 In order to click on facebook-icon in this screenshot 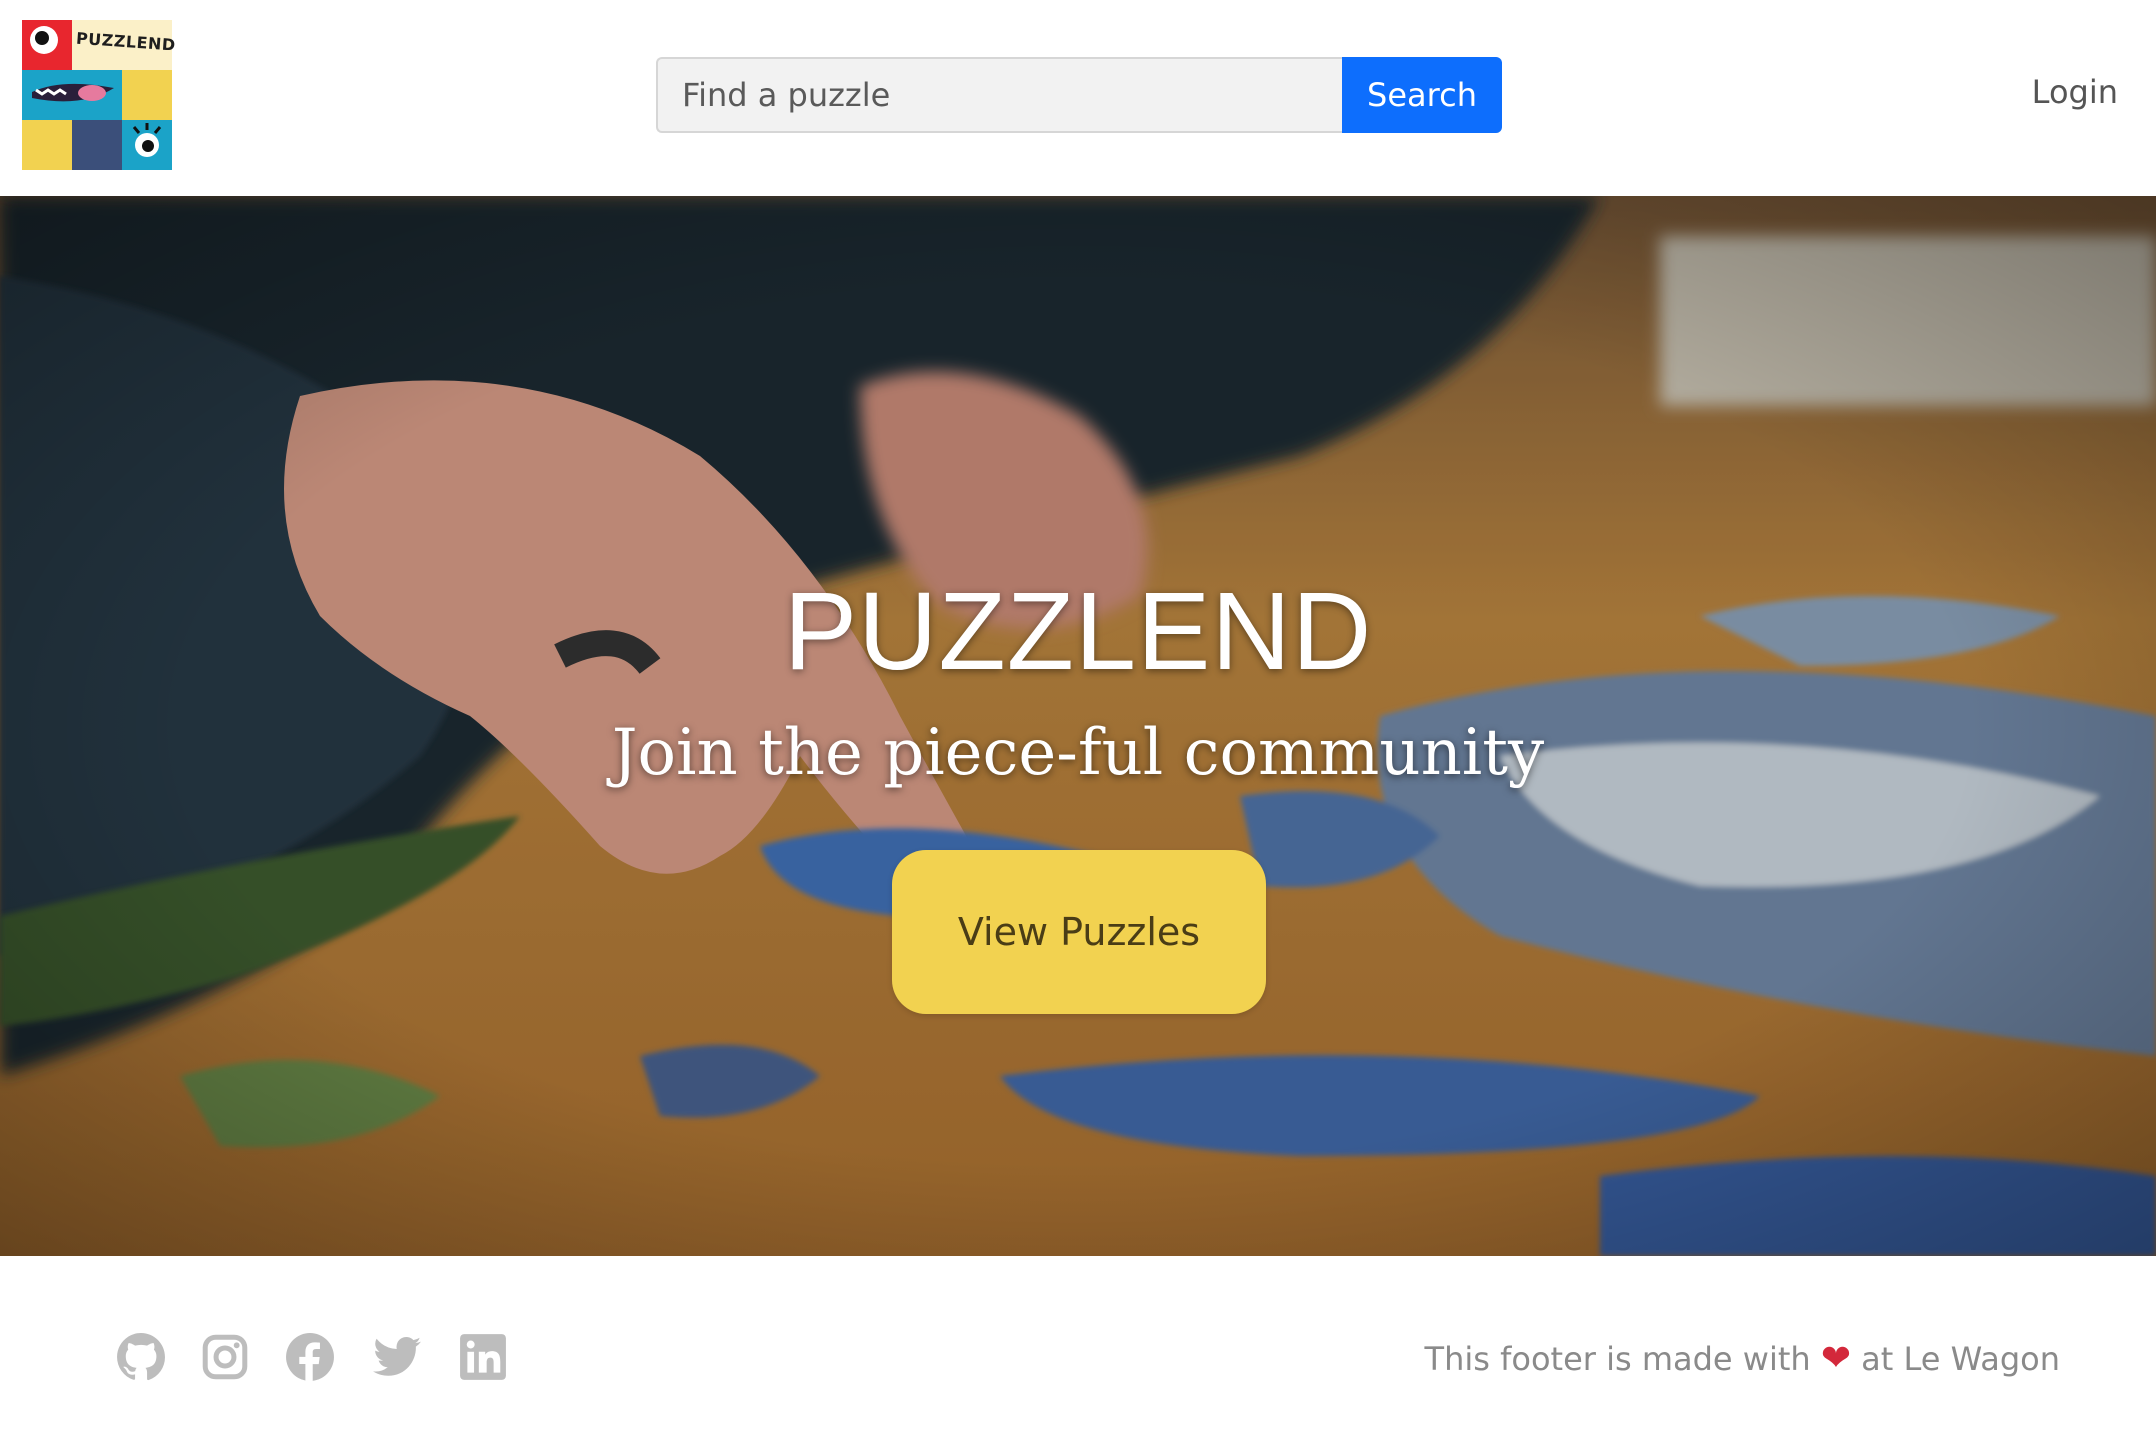, I will do `click(310, 1357)`.